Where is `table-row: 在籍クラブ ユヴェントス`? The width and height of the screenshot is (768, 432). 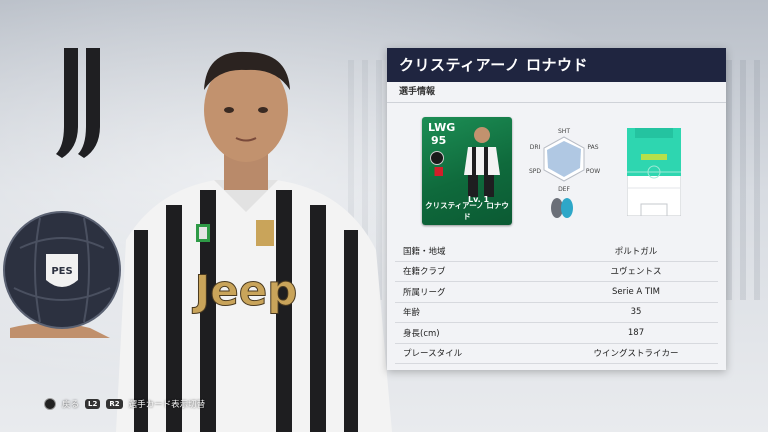
table-row: 在籍クラブ ユヴェントス is located at coordinates (556, 271).